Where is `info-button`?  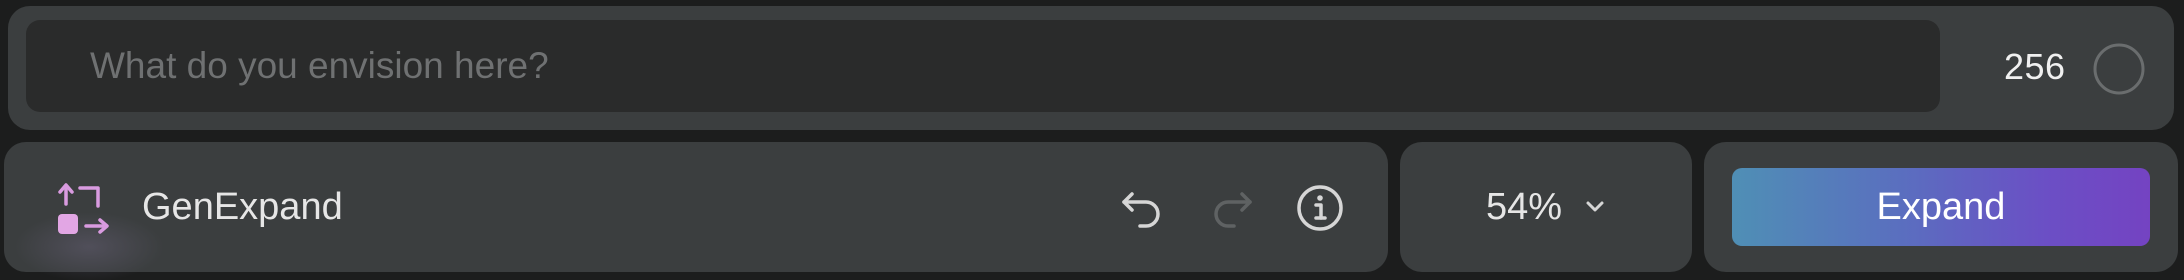
info-button is located at coordinates (1320, 208).